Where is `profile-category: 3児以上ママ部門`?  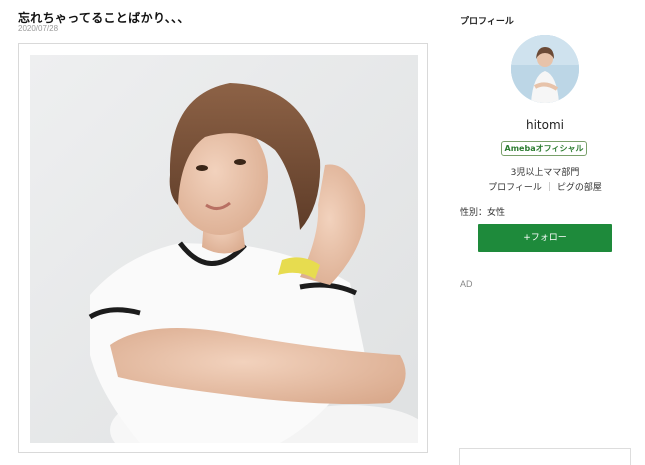
profile-category: 3児以上ママ部門 is located at coordinates (545, 171).